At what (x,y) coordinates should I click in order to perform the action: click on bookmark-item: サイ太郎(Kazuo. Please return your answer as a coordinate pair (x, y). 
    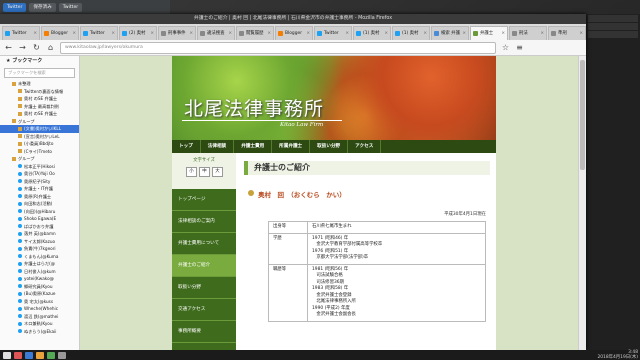
    Looking at the image, I should click on (39, 242).